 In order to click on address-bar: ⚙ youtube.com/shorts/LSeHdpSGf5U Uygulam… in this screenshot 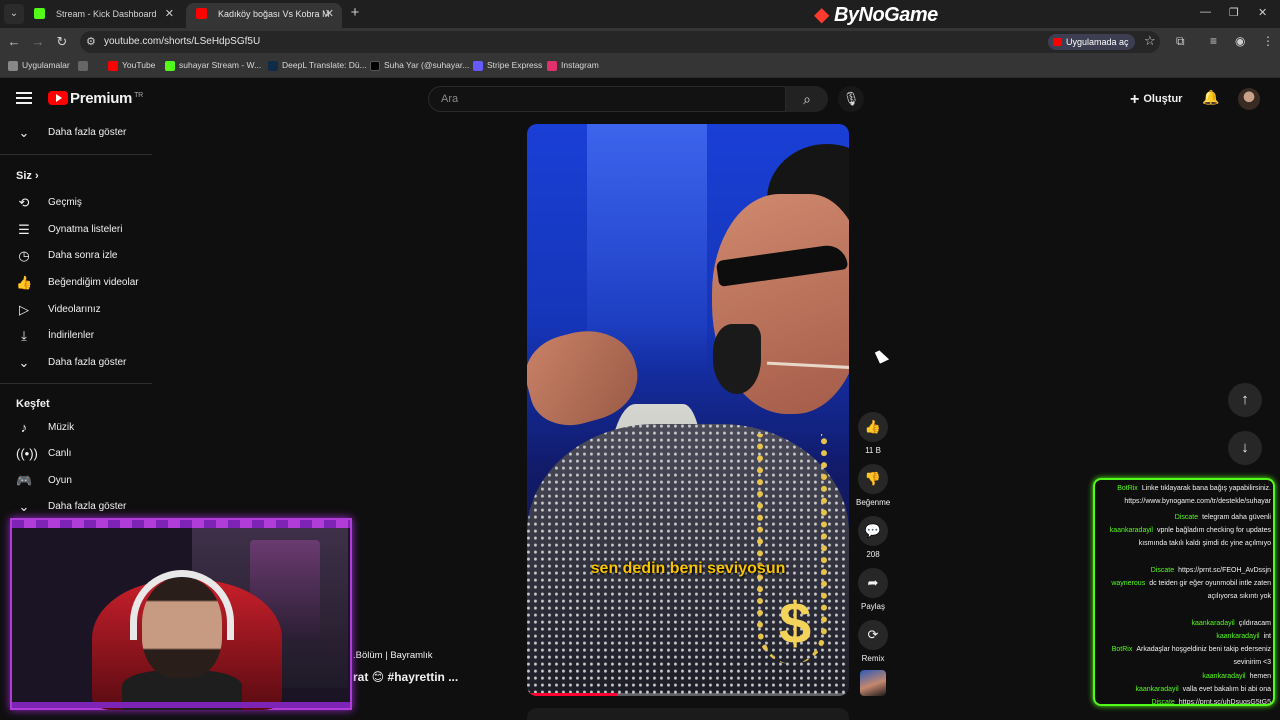, I will do `click(620, 42)`.